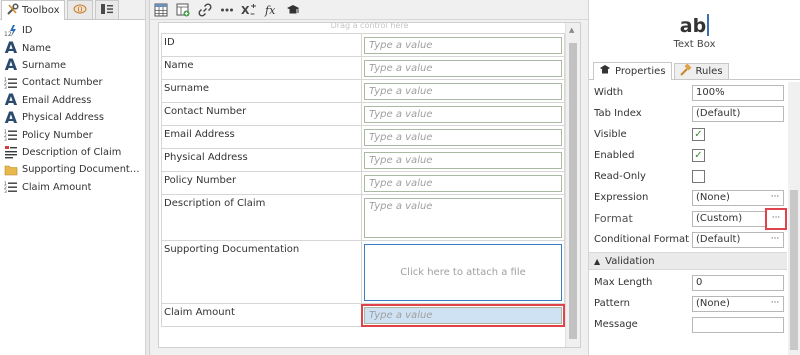 This screenshot has width=800, height=355. I want to click on function-icon: fx, so click(271, 10).